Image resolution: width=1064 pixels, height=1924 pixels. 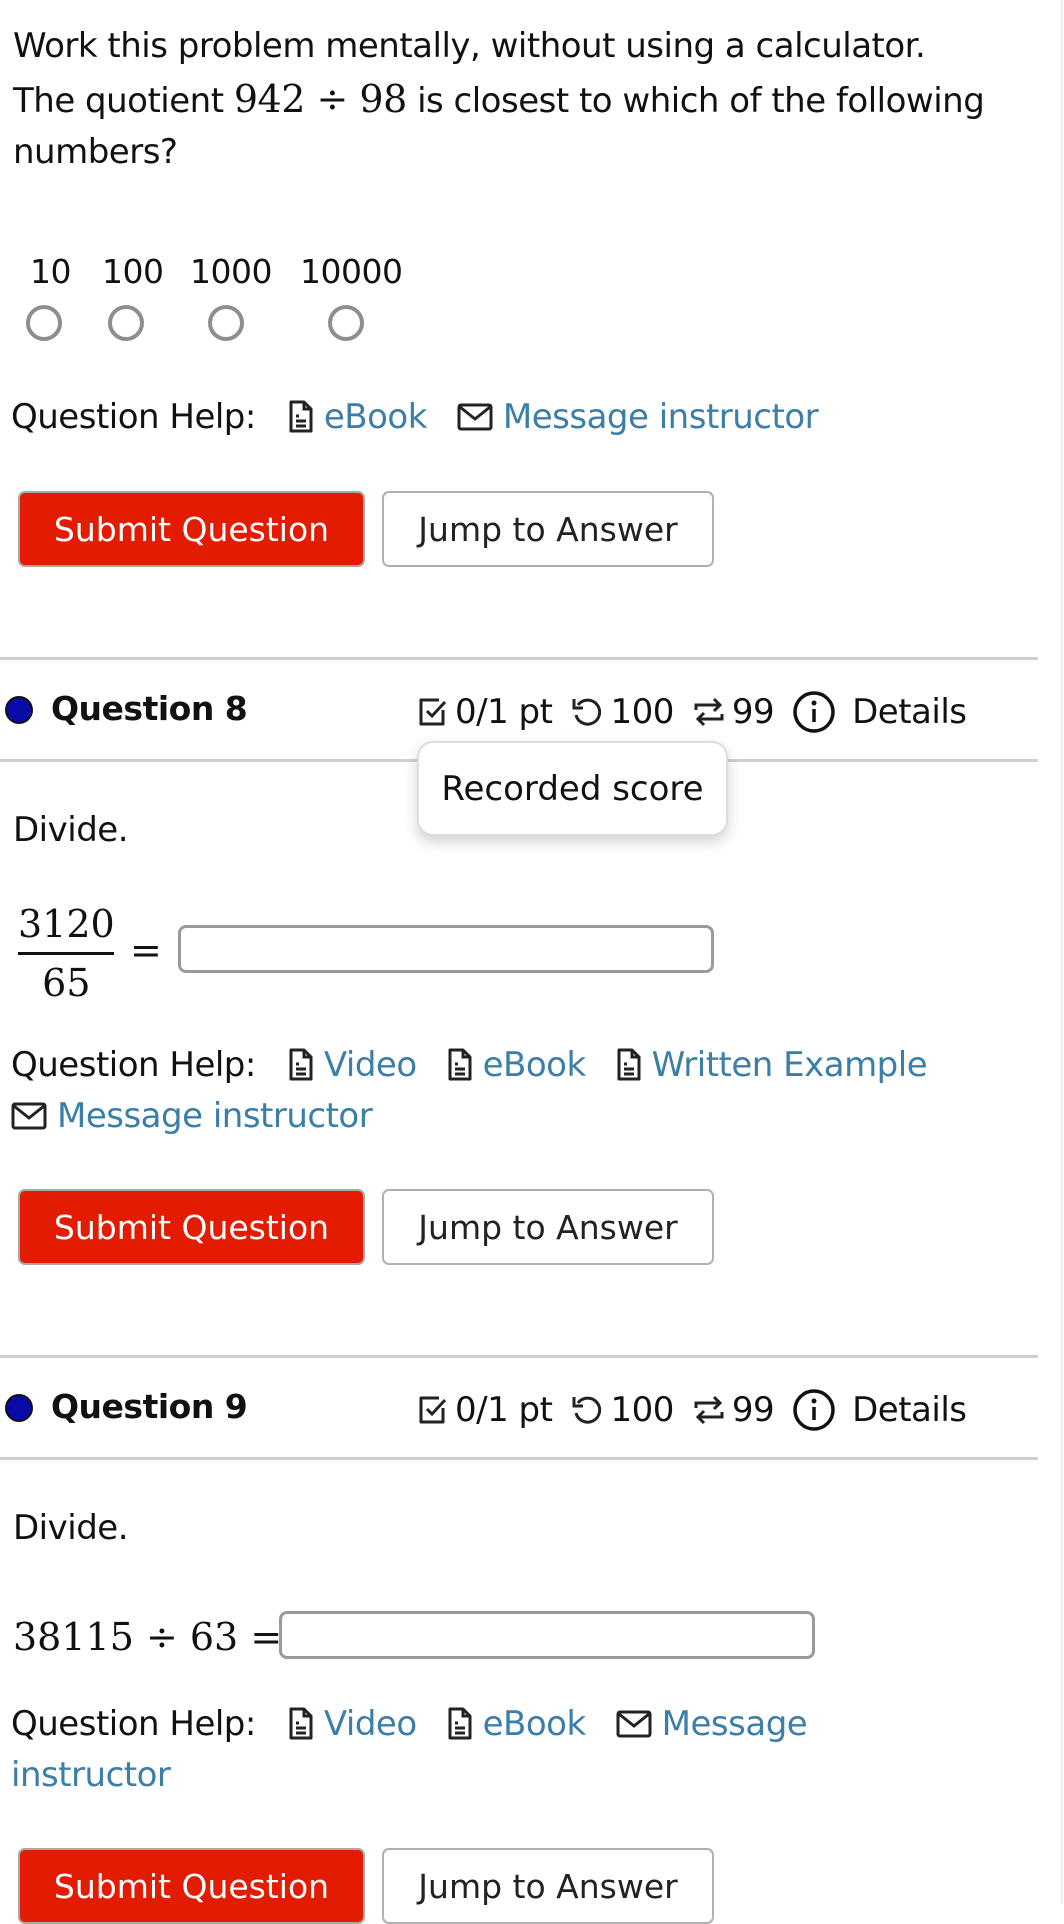 I want to click on page-edge, so click(x=1062, y=952).